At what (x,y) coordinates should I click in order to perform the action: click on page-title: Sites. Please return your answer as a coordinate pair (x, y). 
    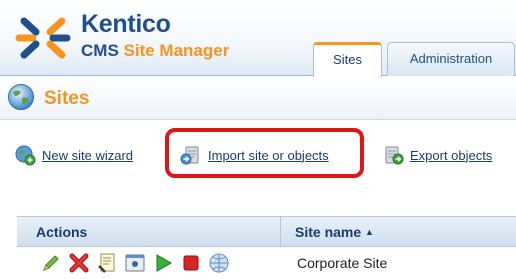
    Looking at the image, I should click on (67, 98).